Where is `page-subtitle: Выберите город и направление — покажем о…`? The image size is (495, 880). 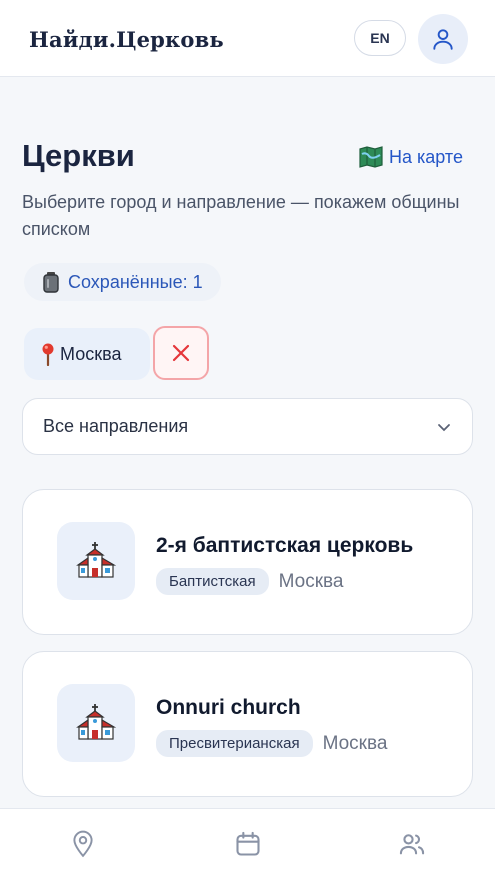
page-subtitle: Выберите город и направление — покажем о… is located at coordinates (241, 215).